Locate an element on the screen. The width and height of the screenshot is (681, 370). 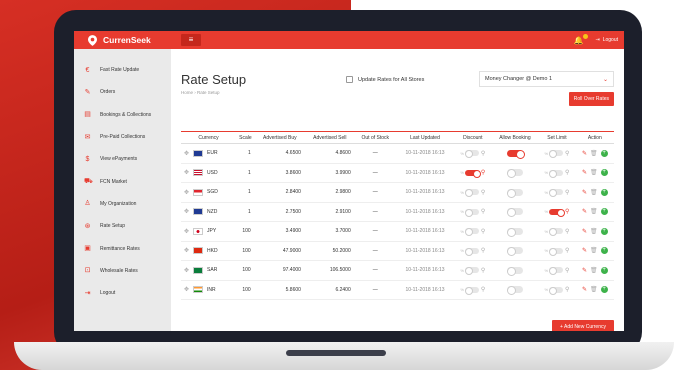
sidebar-item-fcn-market: ⛟ FCN Market is located at coordinates (122, 181).